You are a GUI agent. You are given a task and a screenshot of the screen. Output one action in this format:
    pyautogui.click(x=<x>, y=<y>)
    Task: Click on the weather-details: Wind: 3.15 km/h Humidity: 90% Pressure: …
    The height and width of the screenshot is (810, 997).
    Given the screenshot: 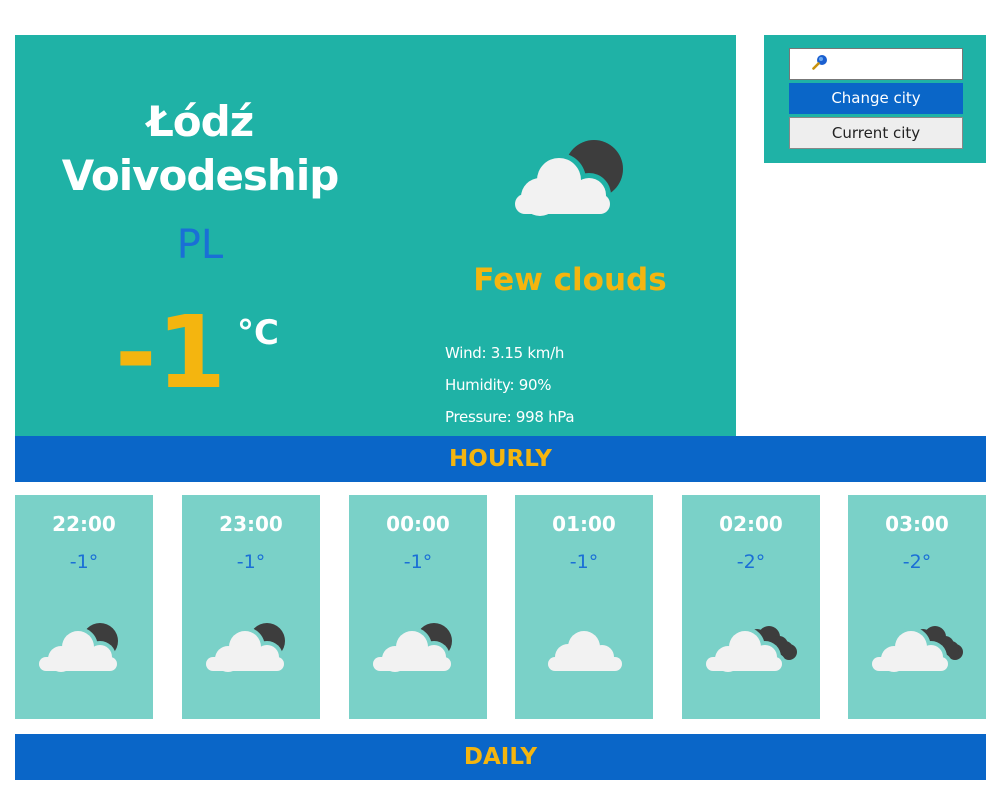 What is the action you would take?
    pyautogui.click(x=510, y=385)
    